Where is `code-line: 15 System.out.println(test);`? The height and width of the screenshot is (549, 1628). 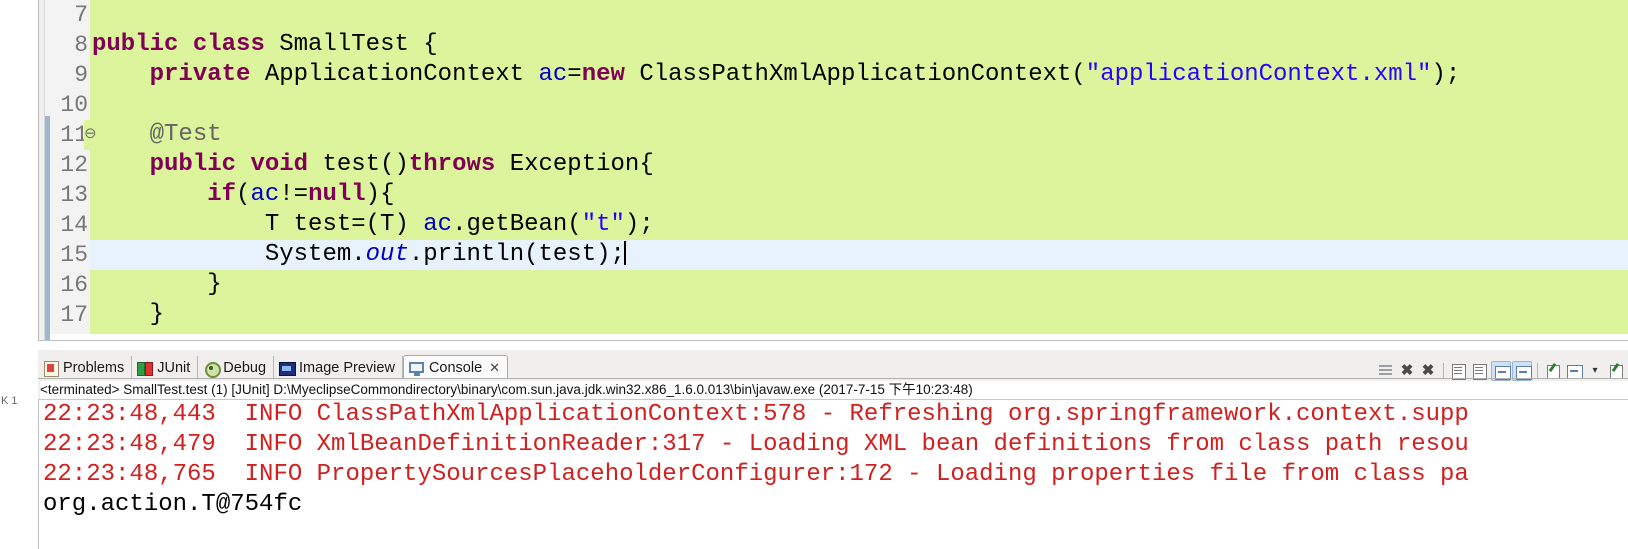 code-line: 15 System.out.println(test); is located at coordinates (839, 255).